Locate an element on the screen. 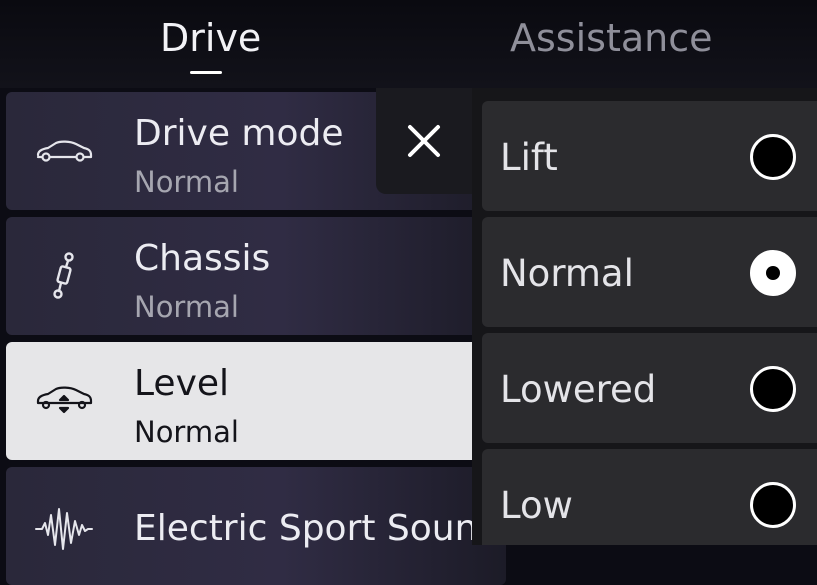 The image size is (817, 585). close-icon is located at coordinates (424, 141).